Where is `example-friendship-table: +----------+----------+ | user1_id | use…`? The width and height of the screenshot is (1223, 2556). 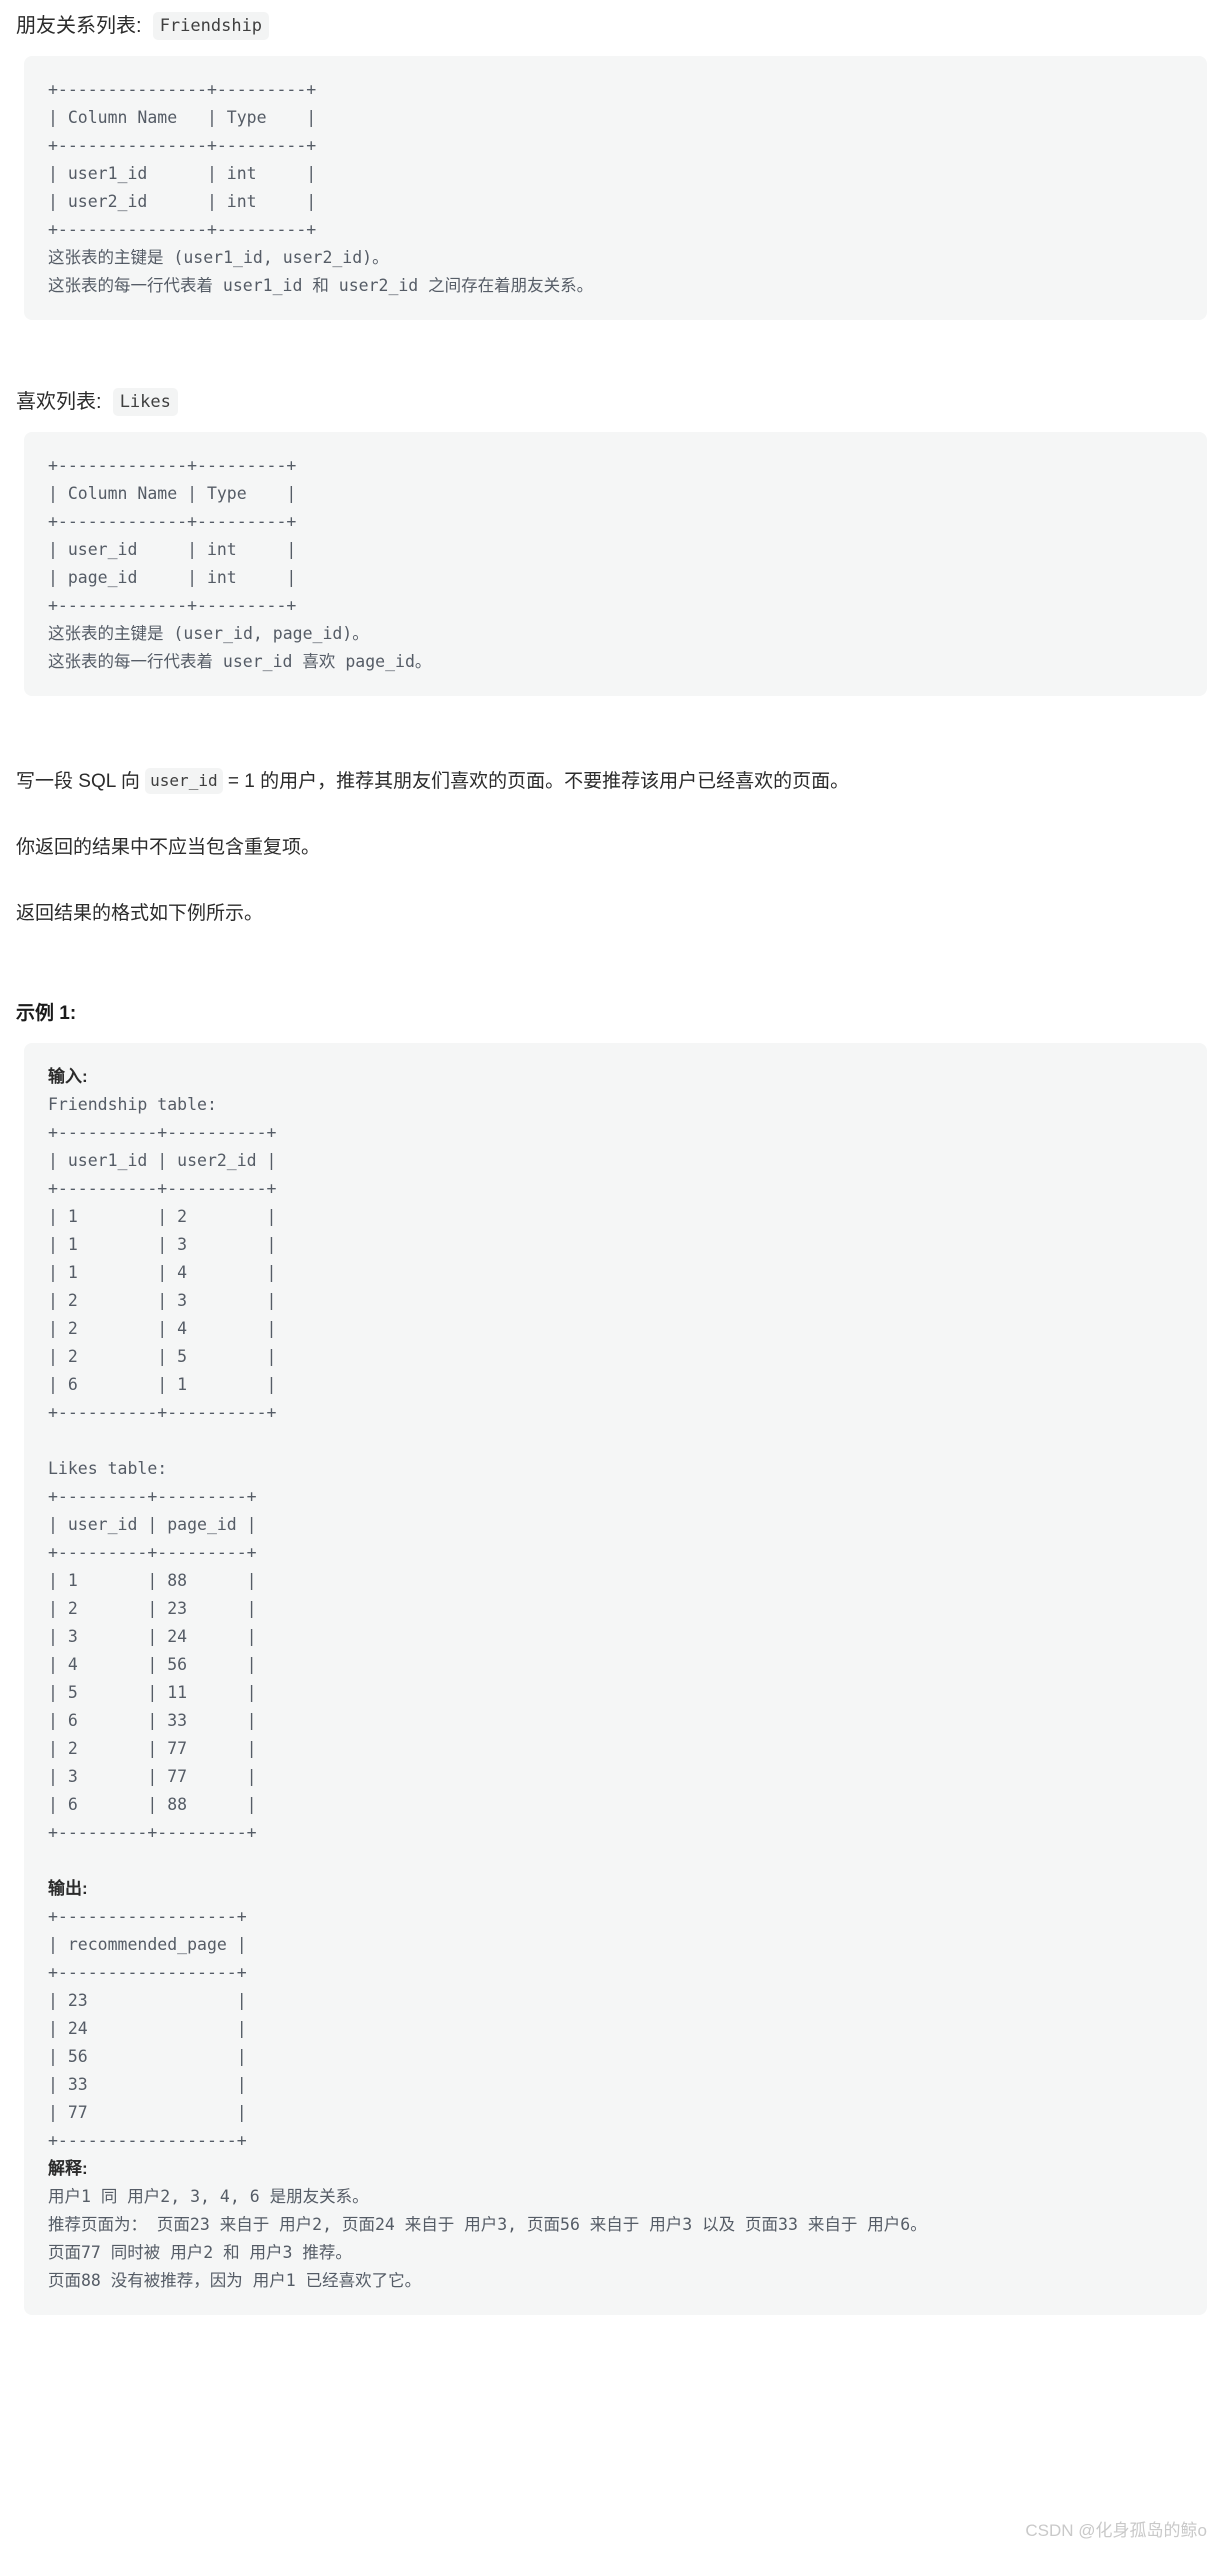
example-friendship-table: +----------+----------+ | user1_id | use… is located at coordinates (162, 1272).